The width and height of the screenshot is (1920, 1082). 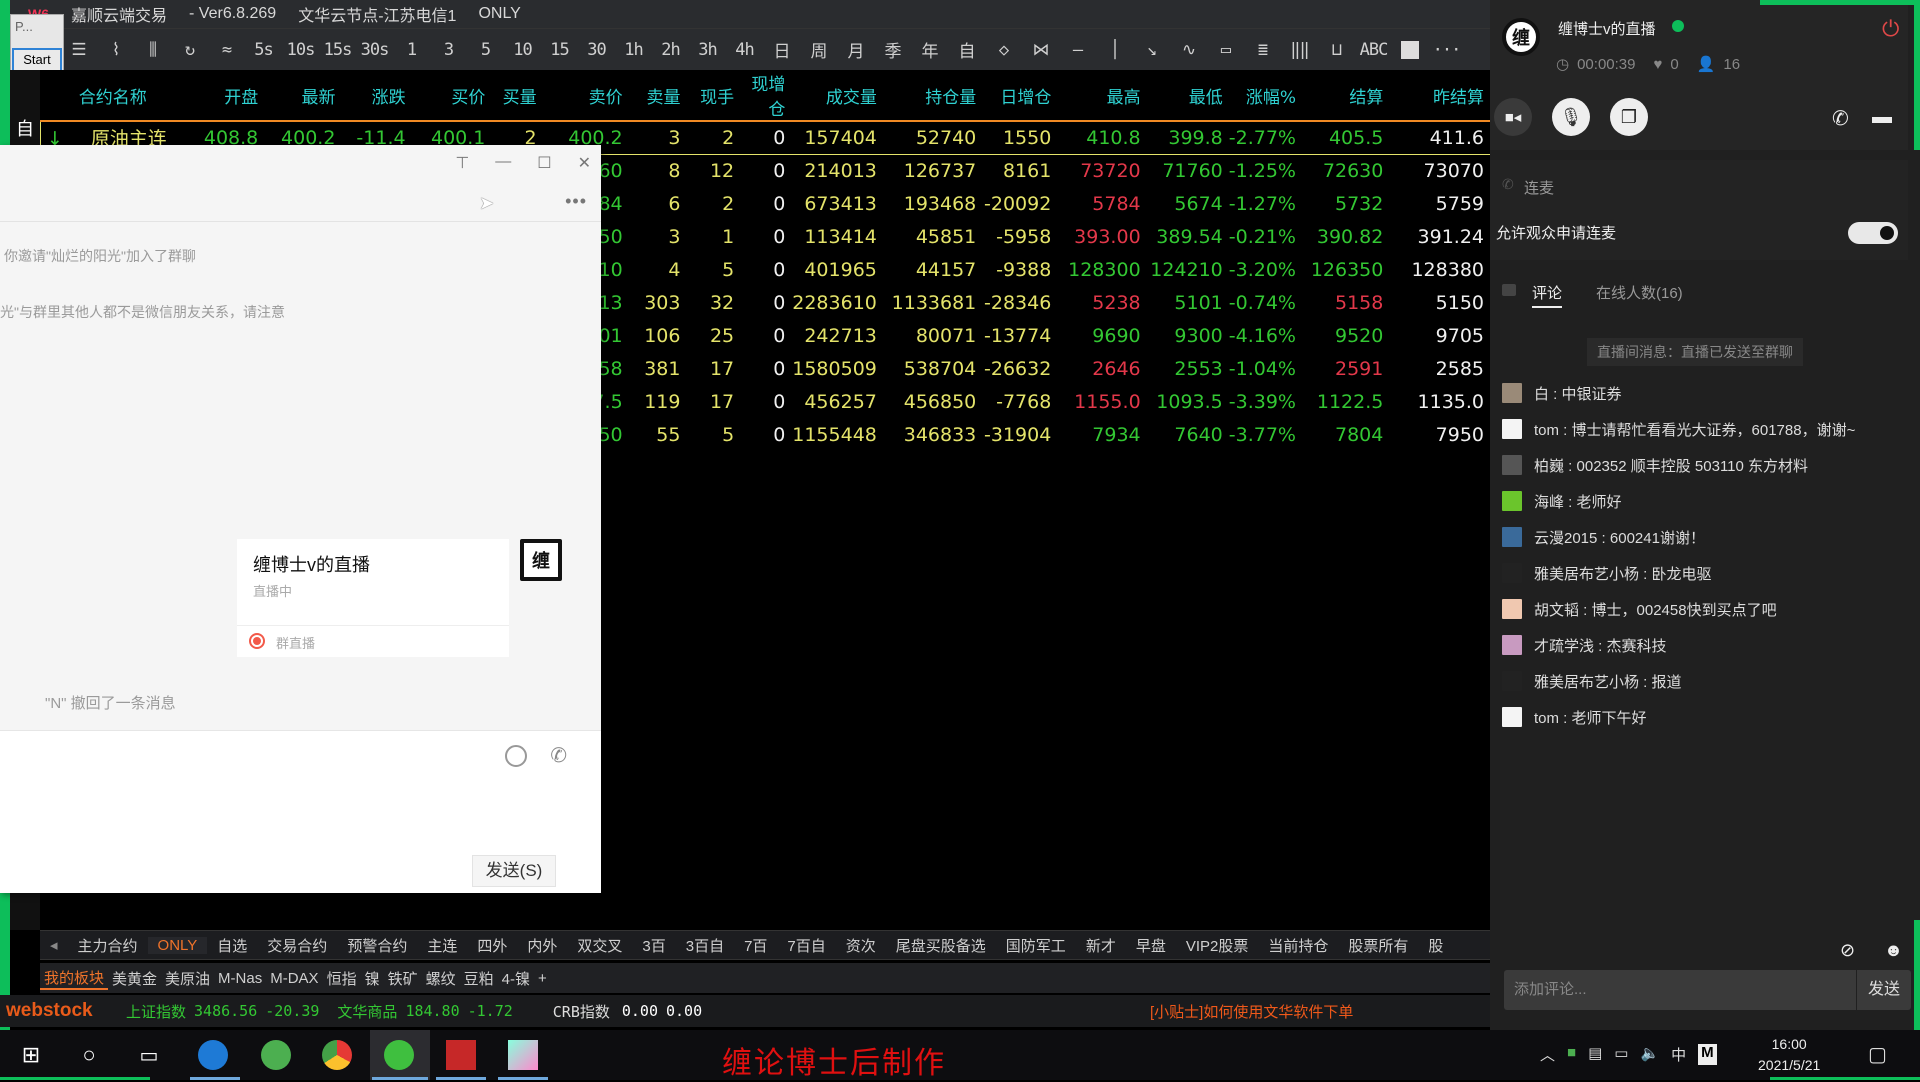 I want to click on column-header: 卖价, so click(x=585, y=96).